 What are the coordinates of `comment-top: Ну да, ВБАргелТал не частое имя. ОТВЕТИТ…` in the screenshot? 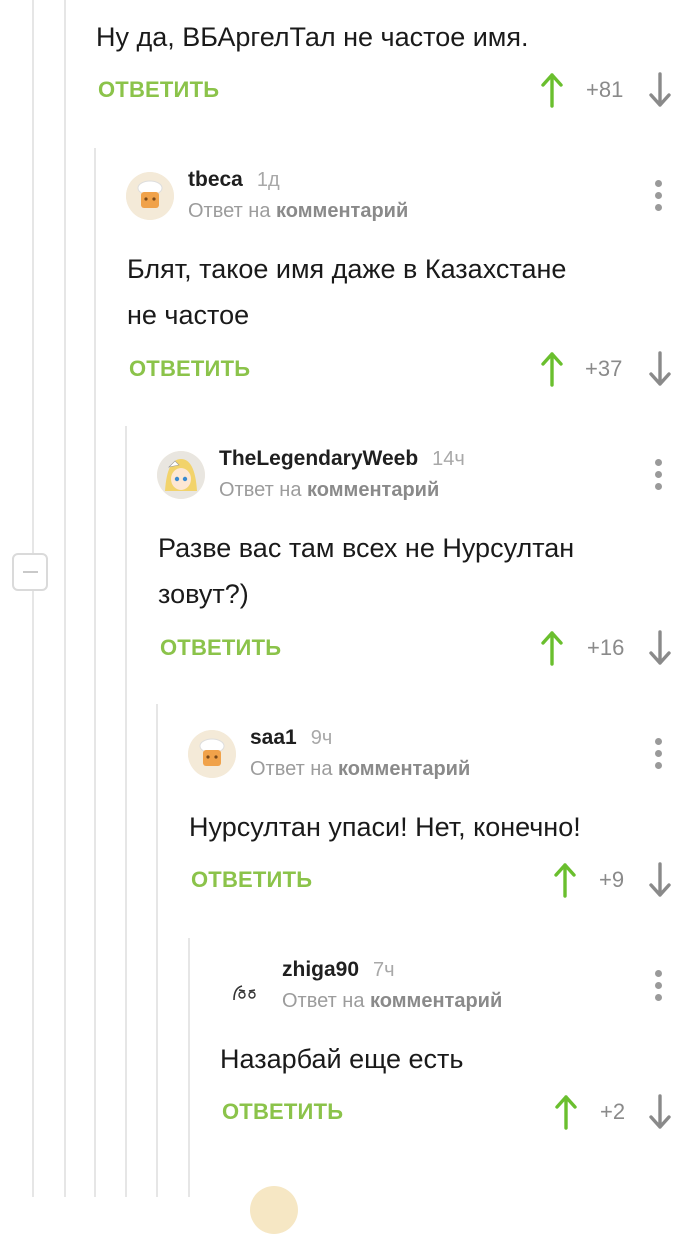 It's located at (398, 60).